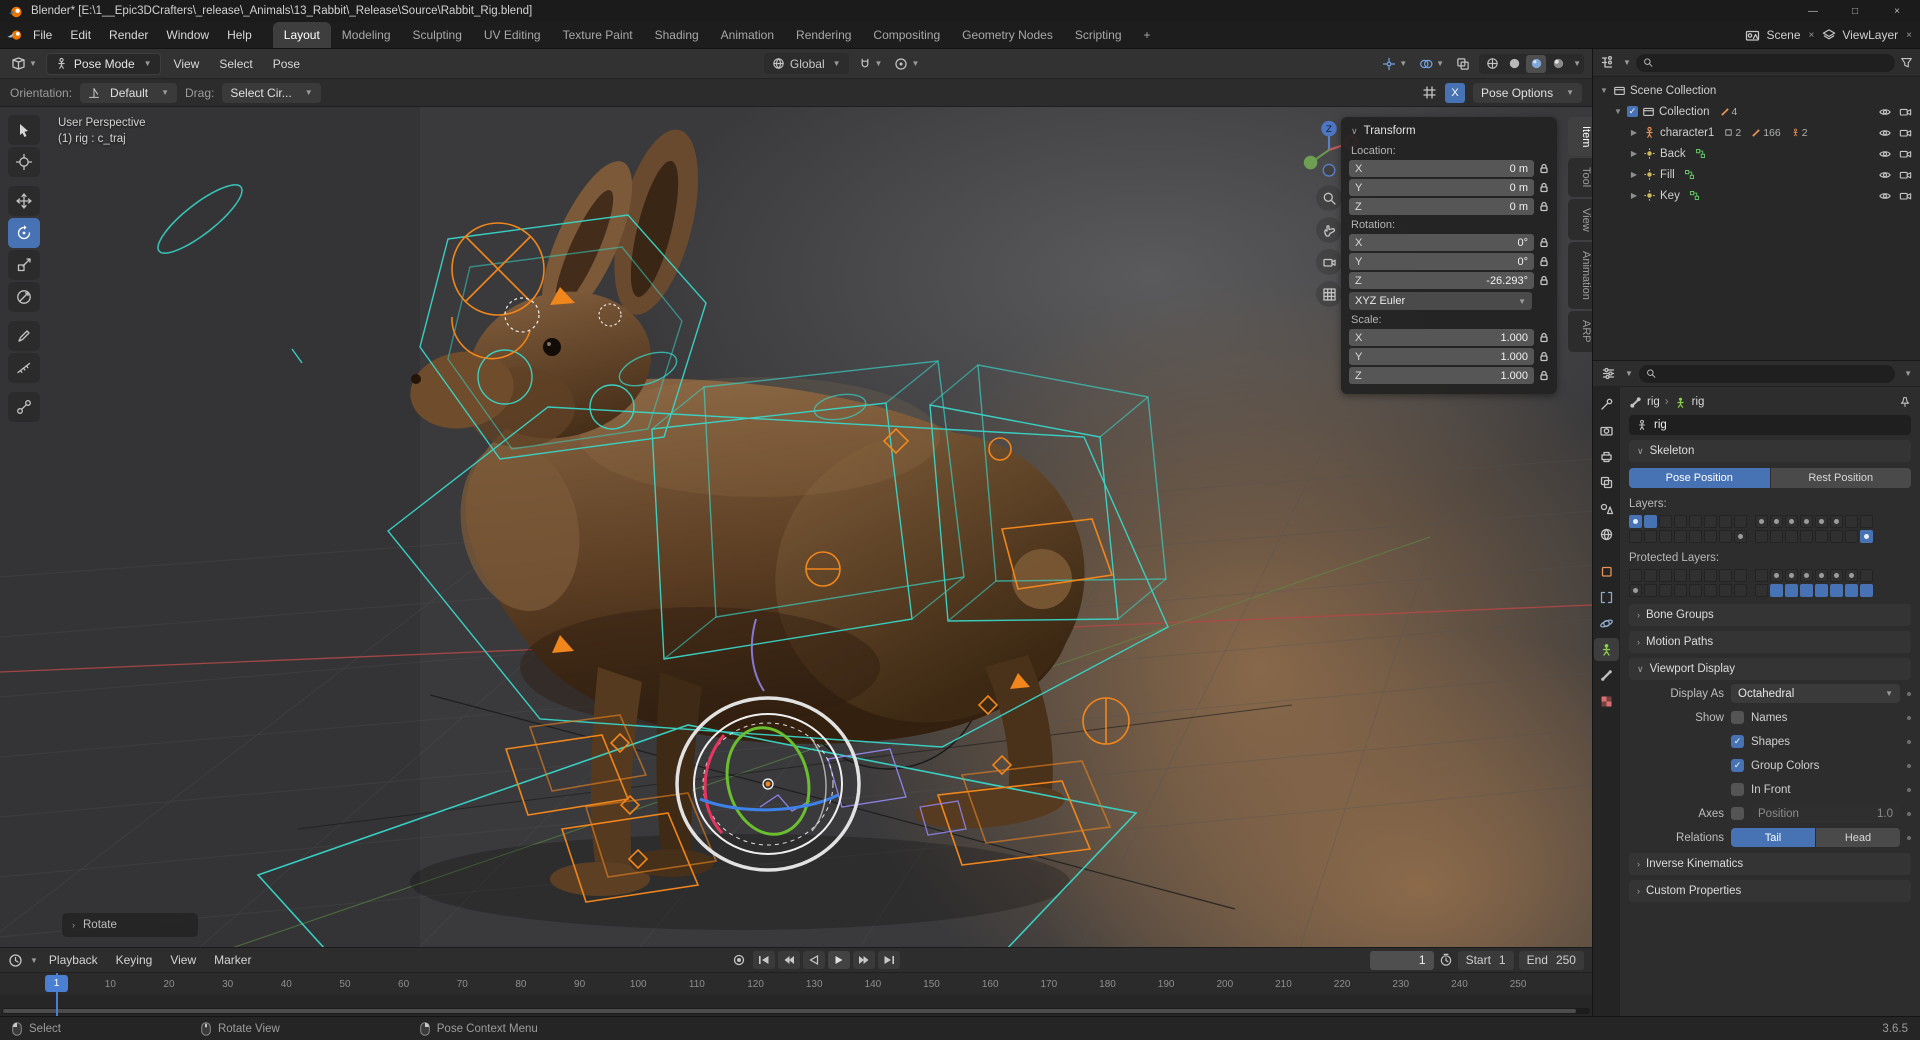 This screenshot has width=1920, height=1040. I want to click on head-button: Head, so click(1858, 837).